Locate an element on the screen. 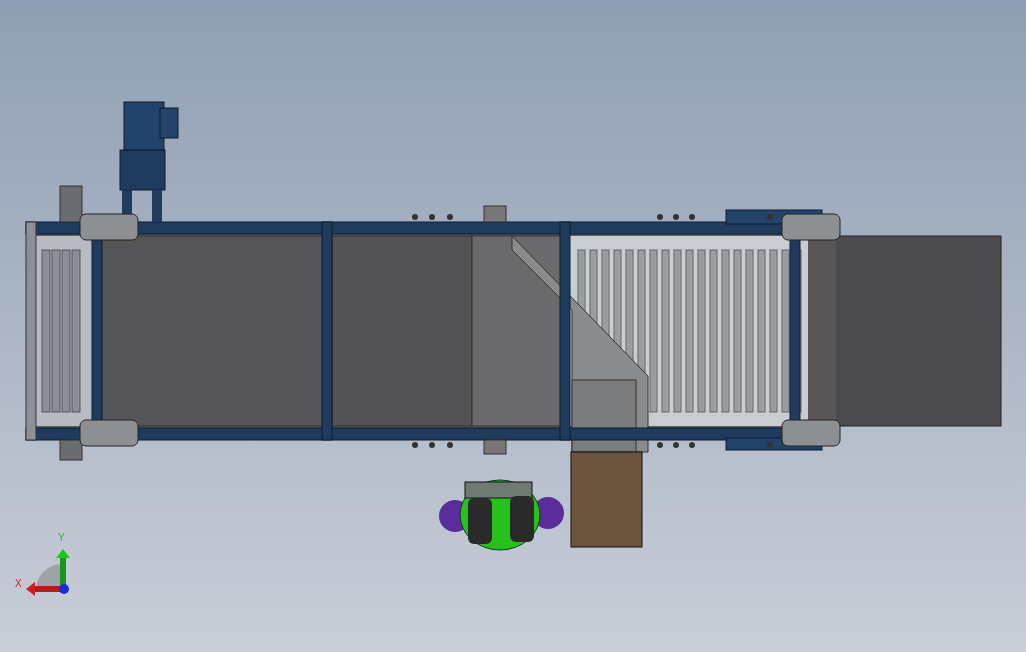 This screenshot has width=1026, height=652. axis-label: X is located at coordinates (18, 583).